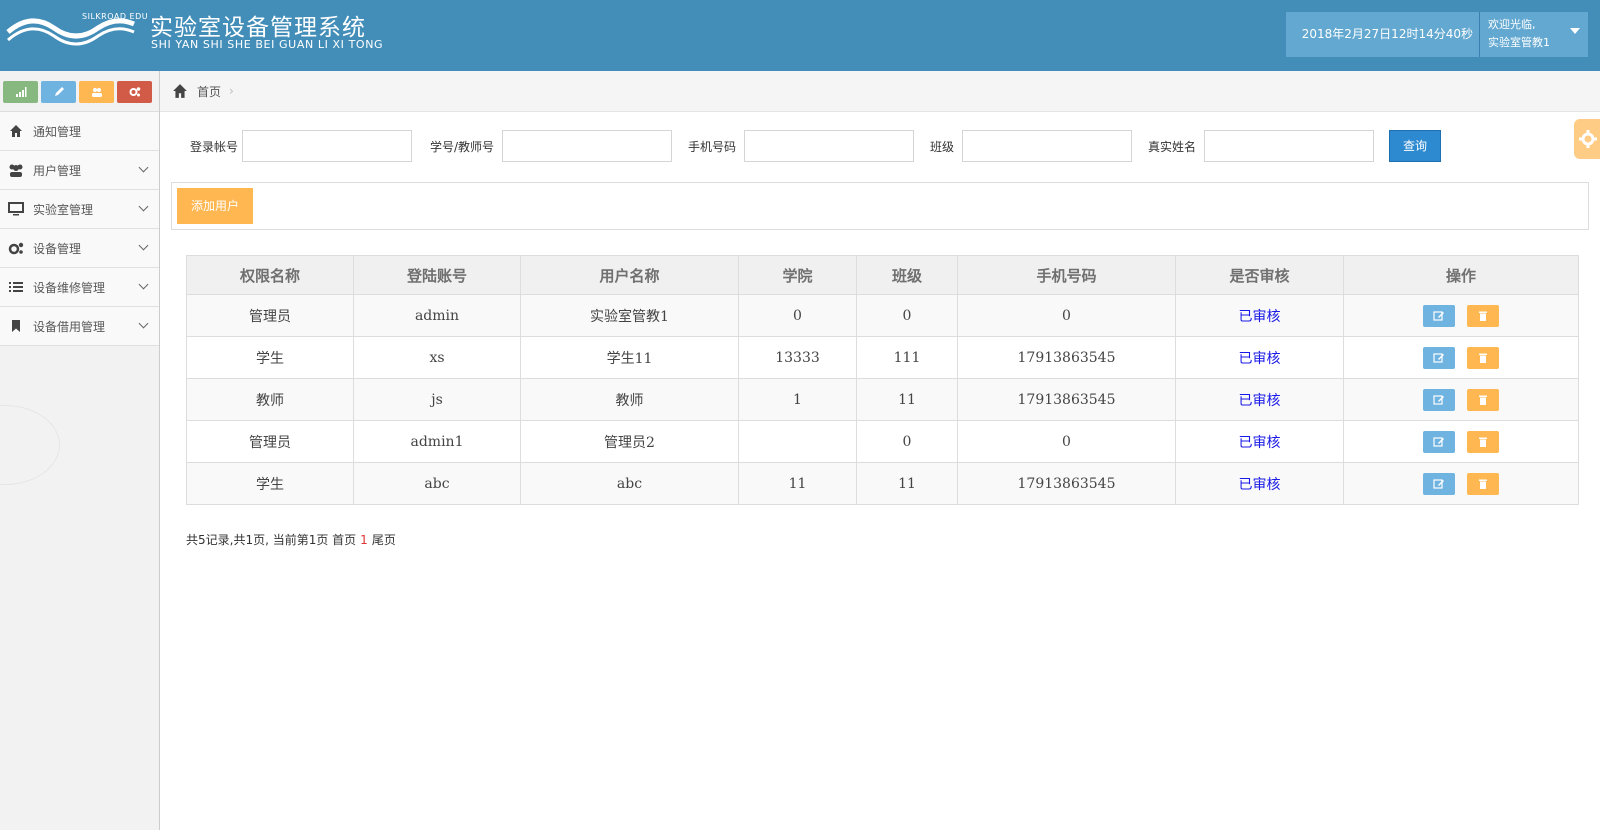 Image resolution: width=1600 pixels, height=830 pixels. What do you see at coordinates (629, 315) in the screenshot?
I see `username-cell: 实验室管教1` at bounding box center [629, 315].